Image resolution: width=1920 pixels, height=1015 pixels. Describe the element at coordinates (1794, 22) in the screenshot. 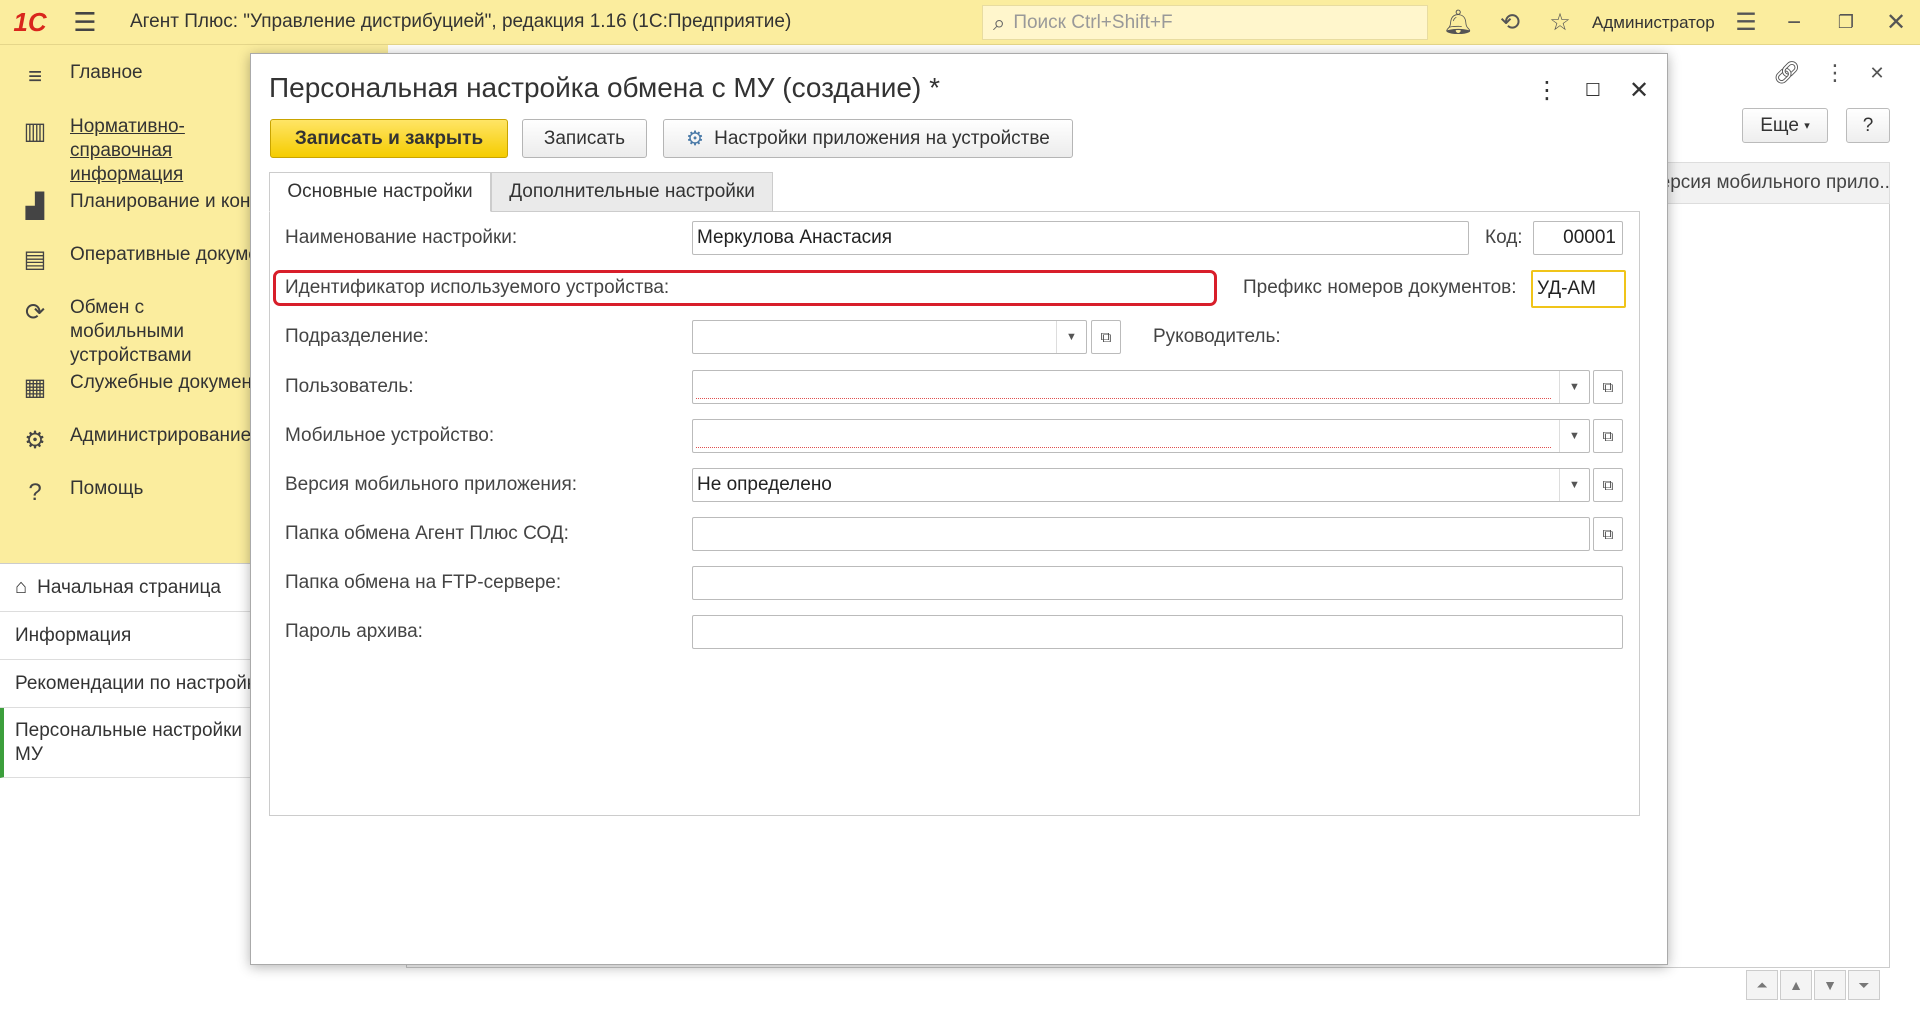

I see `minimize-icon: −` at that location.